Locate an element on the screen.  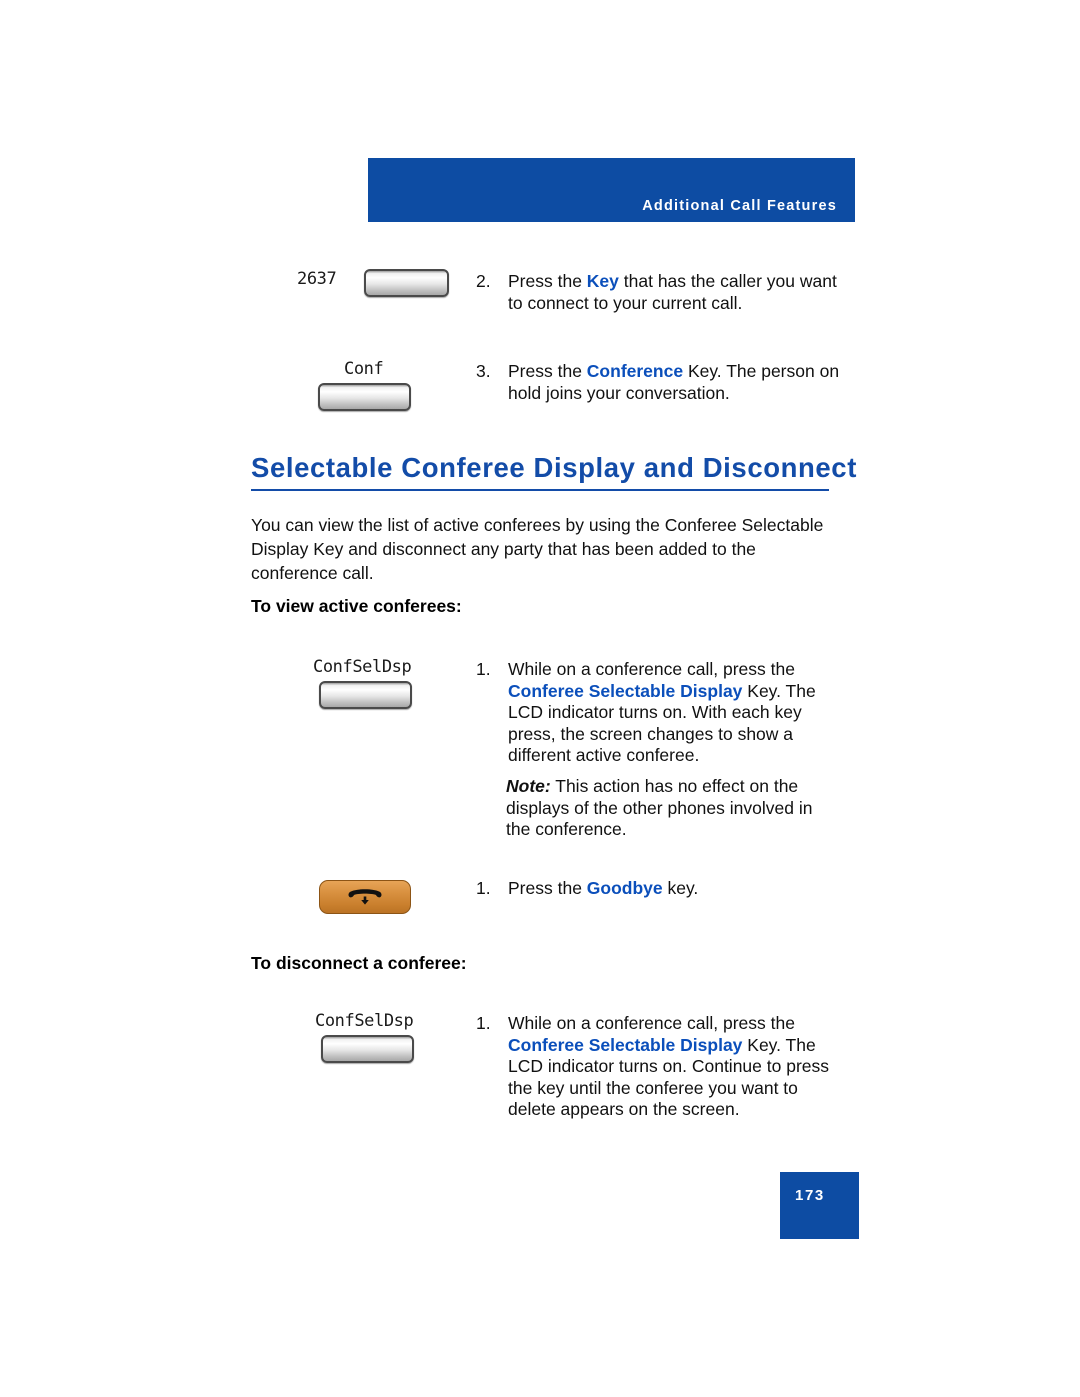
step-number-goodbye-1: 1. is located at coordinates (483, 888).